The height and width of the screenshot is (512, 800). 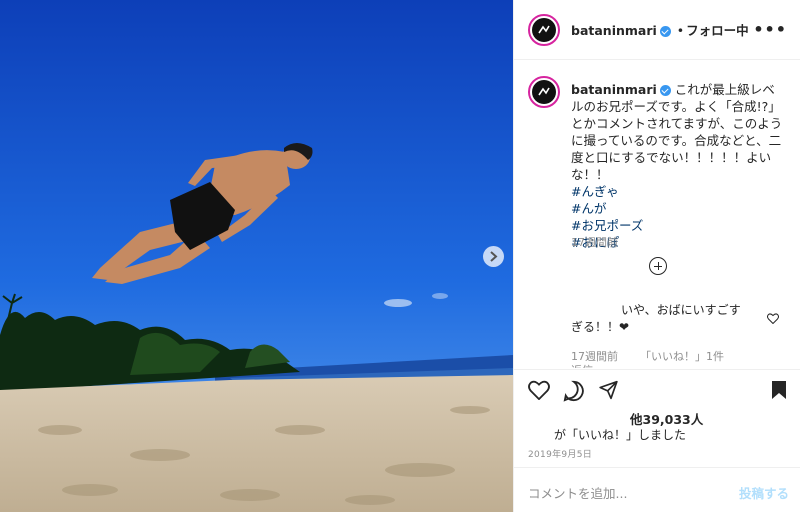 I want to click on header-username: bataninmari, so click(x=614, y=30).